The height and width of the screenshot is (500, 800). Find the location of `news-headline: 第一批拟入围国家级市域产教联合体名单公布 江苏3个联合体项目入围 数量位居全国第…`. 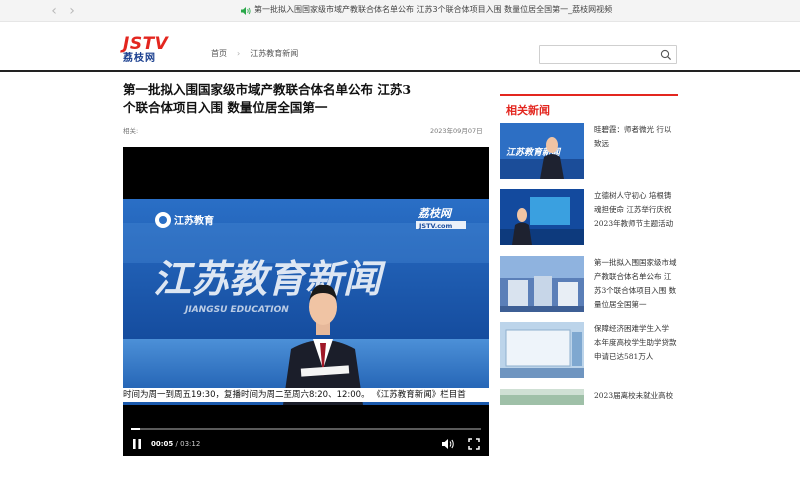

news-headline: 第一批拟入围国家级市域产教联合体名单公布 江苏3个联合体项目入围 数量位居全国第… is located at coordinates (636, 284).